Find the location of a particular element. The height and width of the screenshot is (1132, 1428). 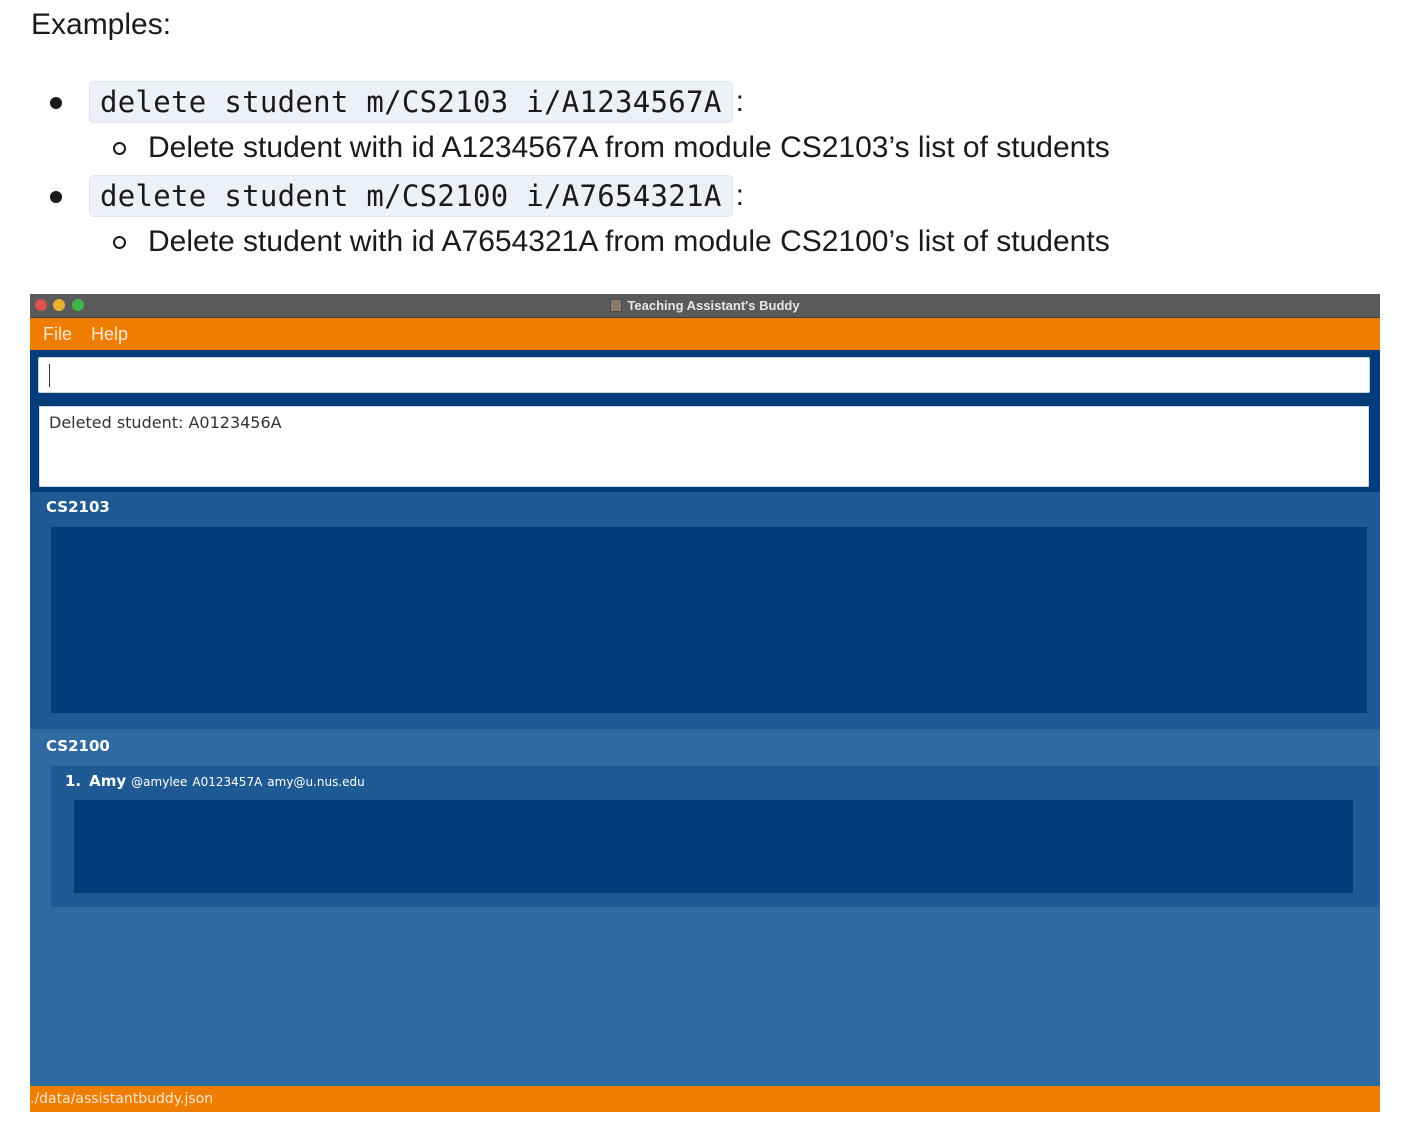

menu-bar: File Help is located at coordinates (705, 334).